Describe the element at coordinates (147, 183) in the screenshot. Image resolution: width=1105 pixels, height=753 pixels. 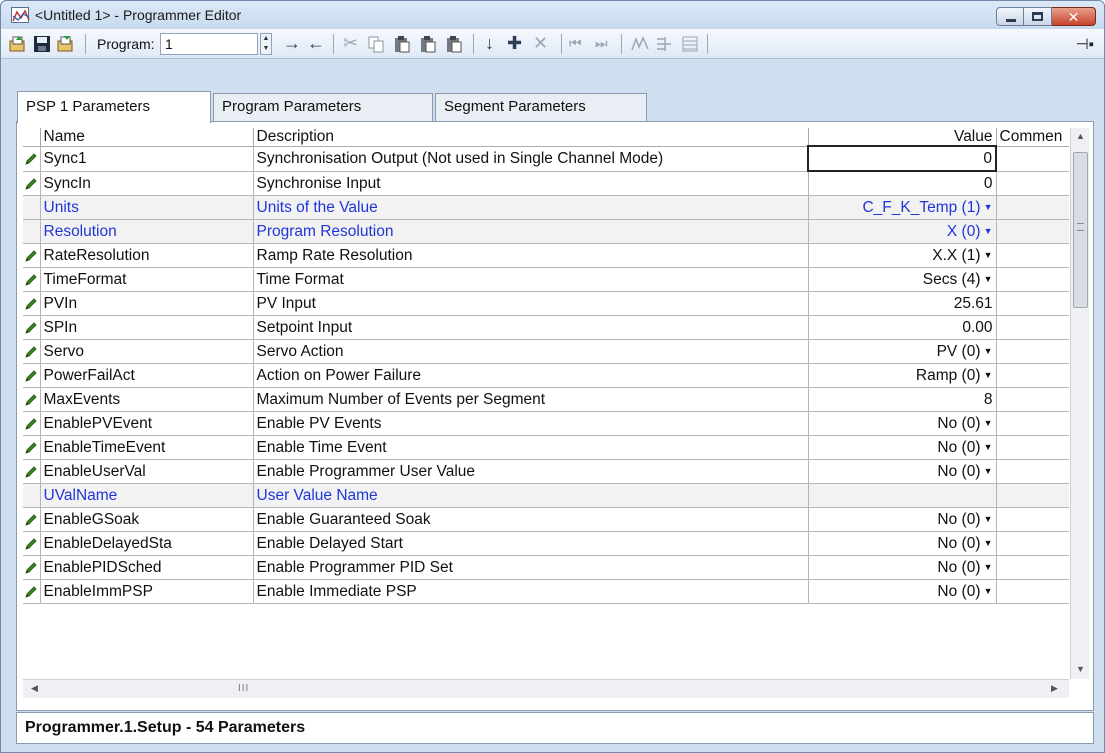
I see `parameter-name: SyncIn` at that location.